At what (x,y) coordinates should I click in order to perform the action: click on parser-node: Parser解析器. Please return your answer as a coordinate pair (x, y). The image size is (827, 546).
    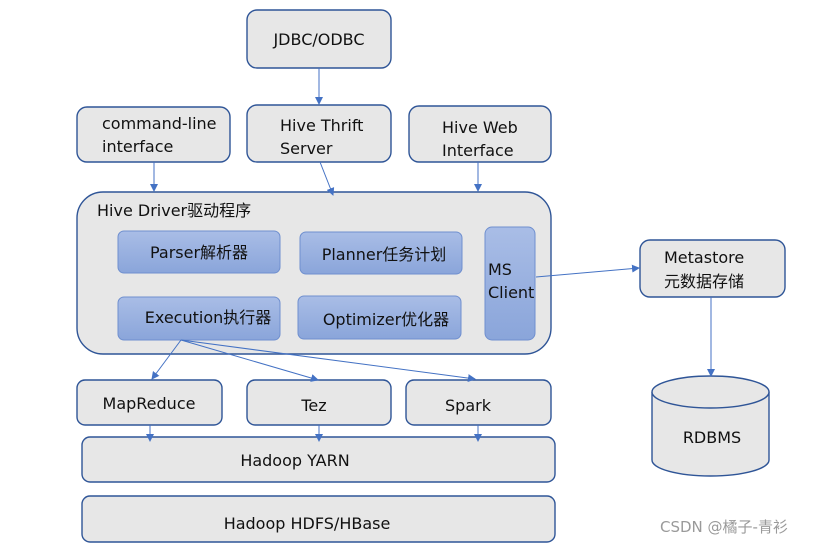
    Looking at the image, I should click on (199, 252).